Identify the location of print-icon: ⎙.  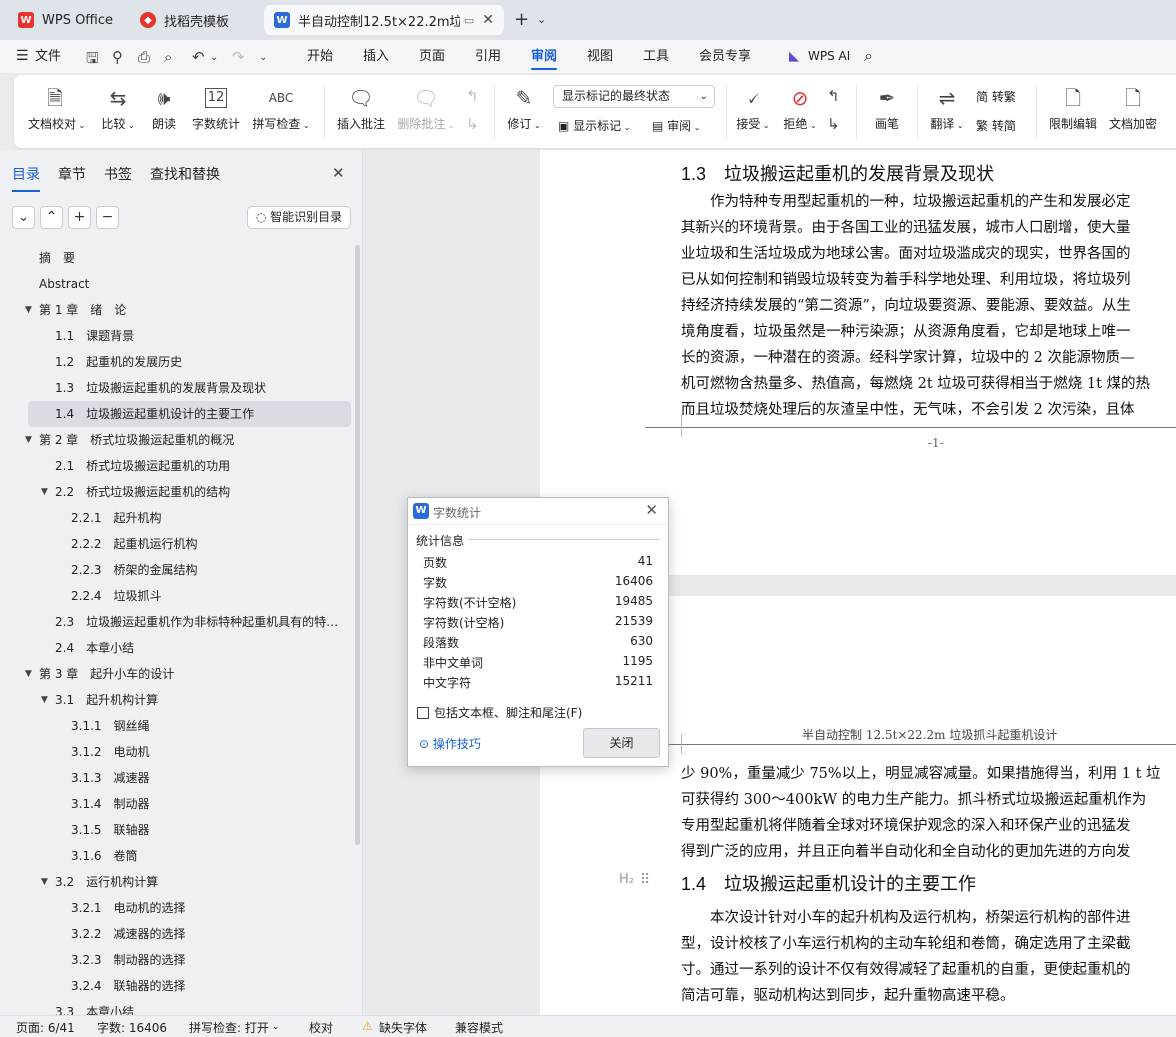
(144, 57).